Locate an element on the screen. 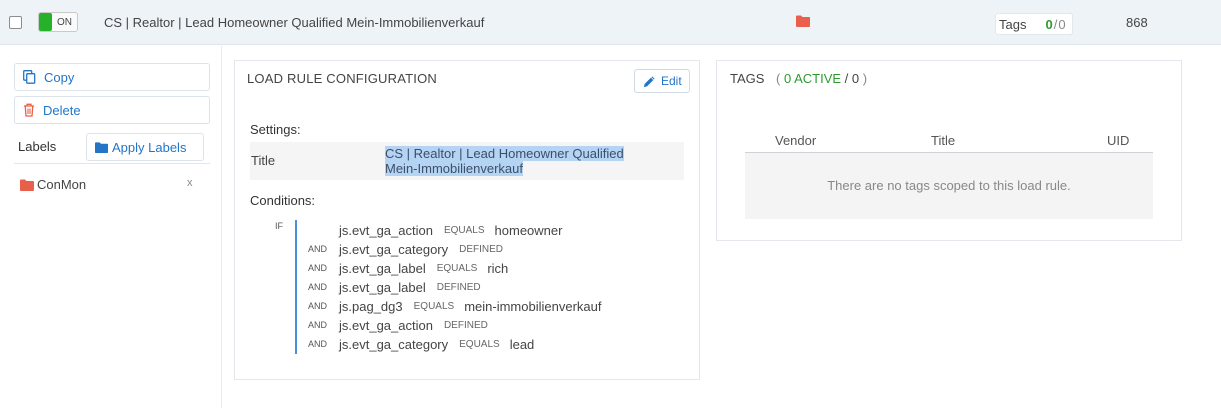 The height and width of the screenshot is (408, 1221). condition-row: AND js.evt_ga_category EQUALS lead is located at coordinates (421, 344).